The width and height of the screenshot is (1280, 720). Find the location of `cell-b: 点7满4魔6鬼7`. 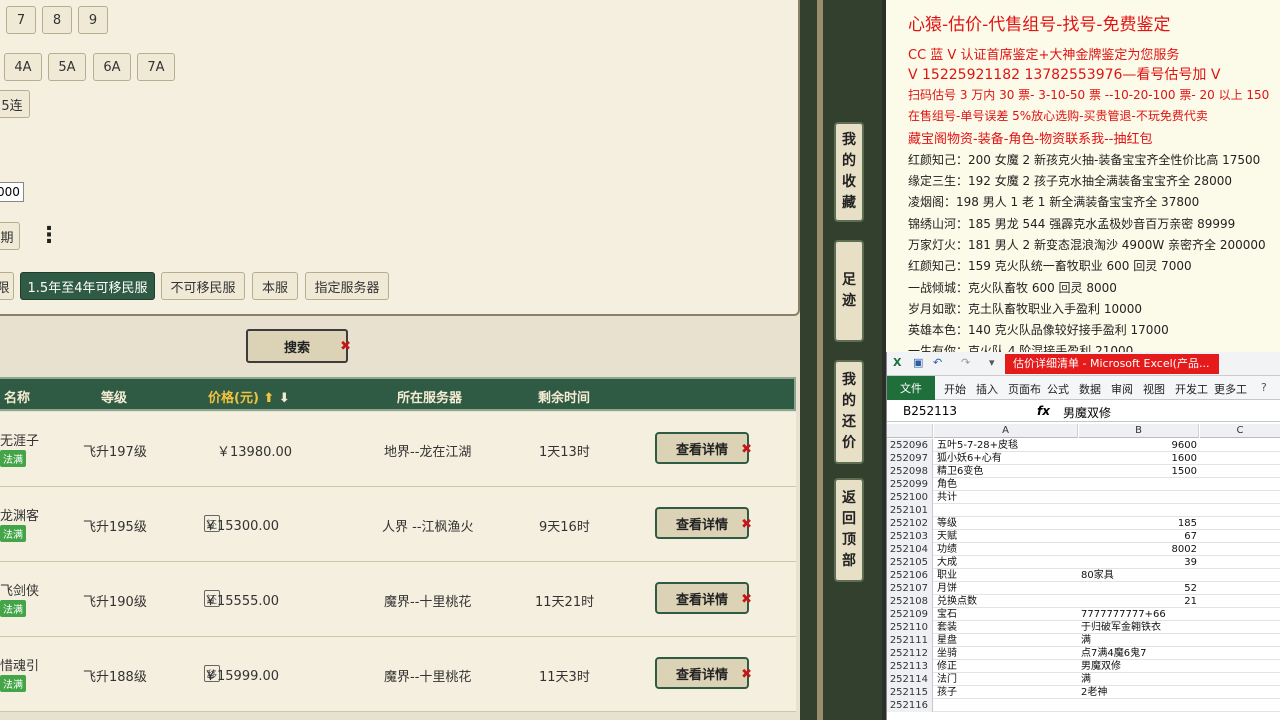

cell-b: 点7满4魔6鬼7 is located at coordinates (1139, 653).